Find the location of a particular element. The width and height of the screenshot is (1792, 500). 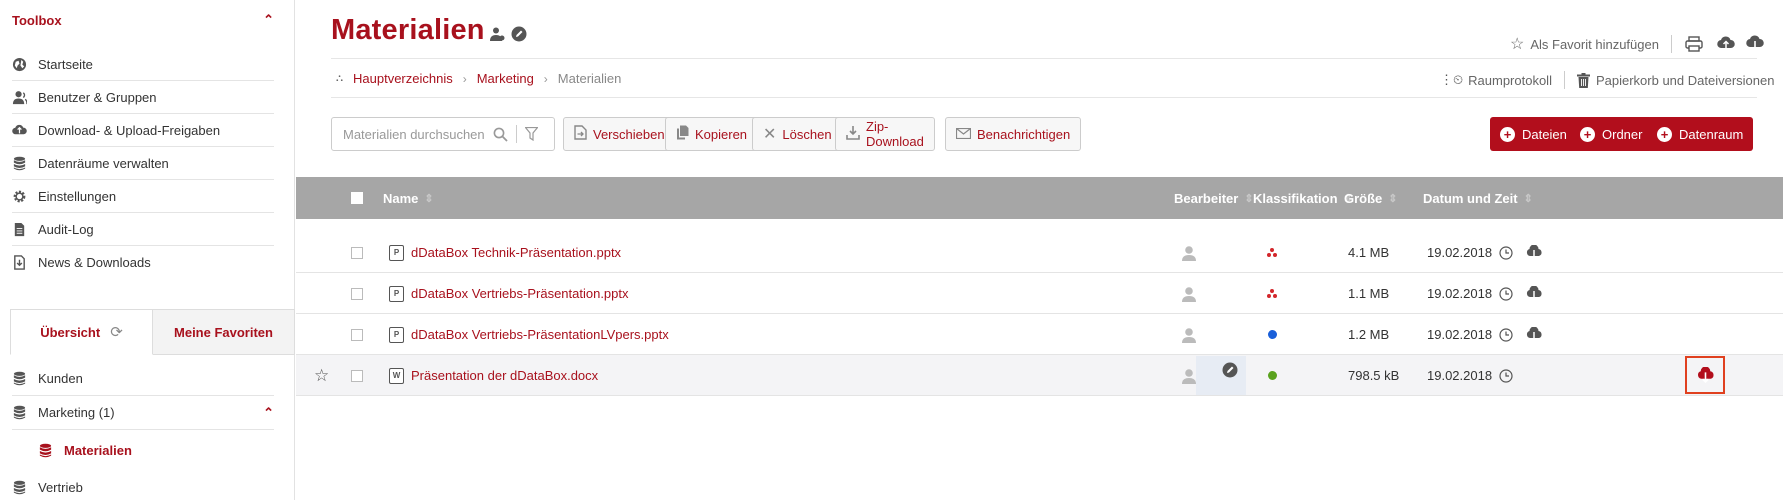

nav-item-label: Download- & Upload-Freigaben is located at coordinates (129, 130).